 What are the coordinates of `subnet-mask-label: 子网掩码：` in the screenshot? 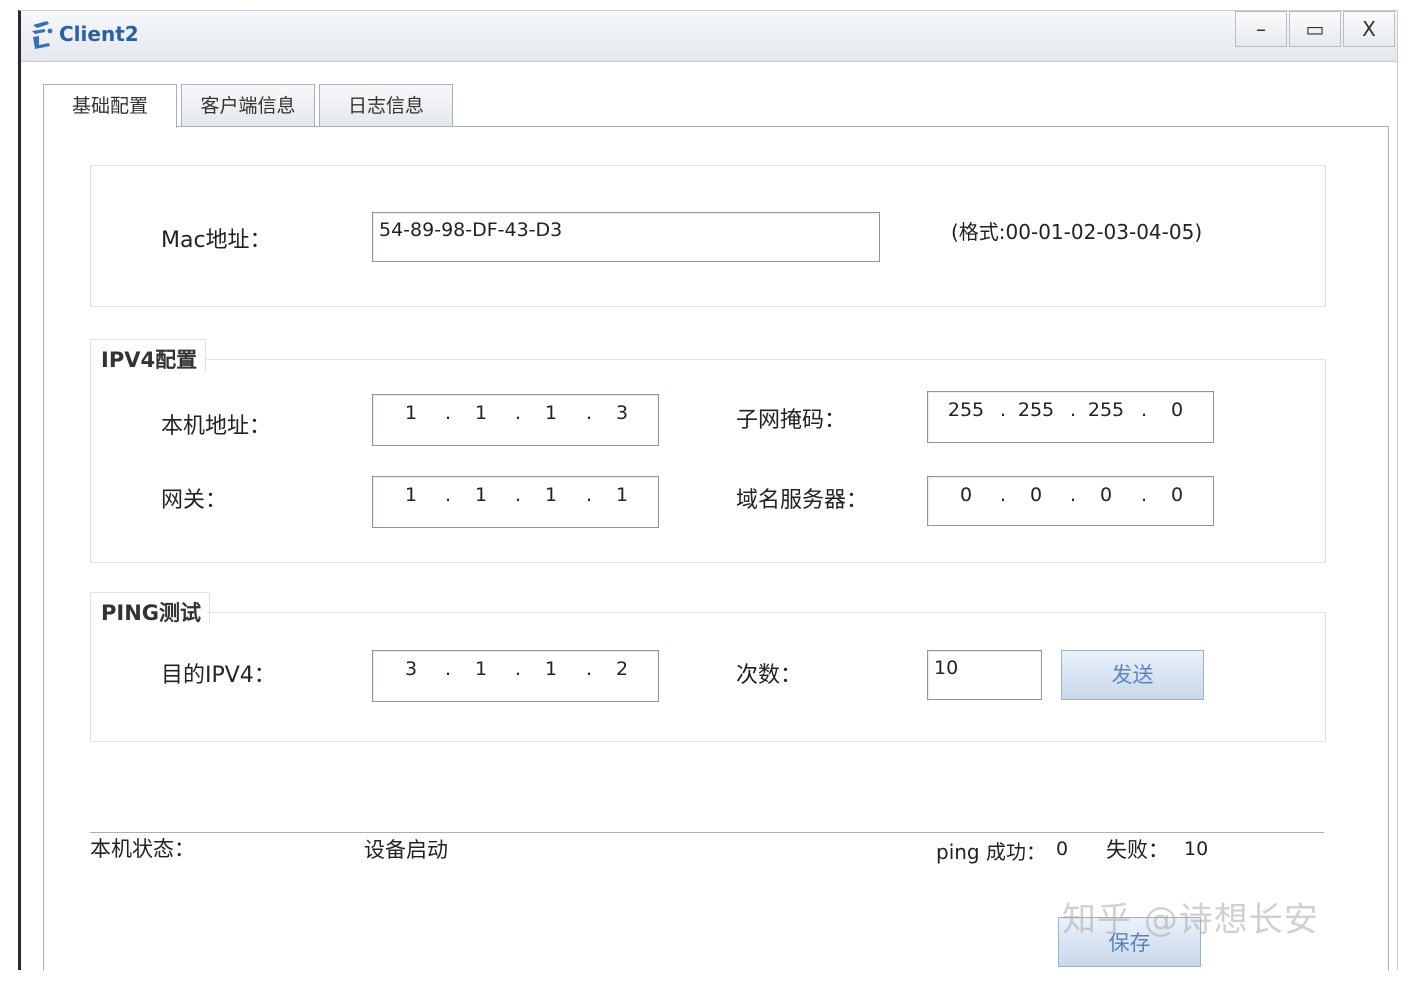 It's located at (791, 420).